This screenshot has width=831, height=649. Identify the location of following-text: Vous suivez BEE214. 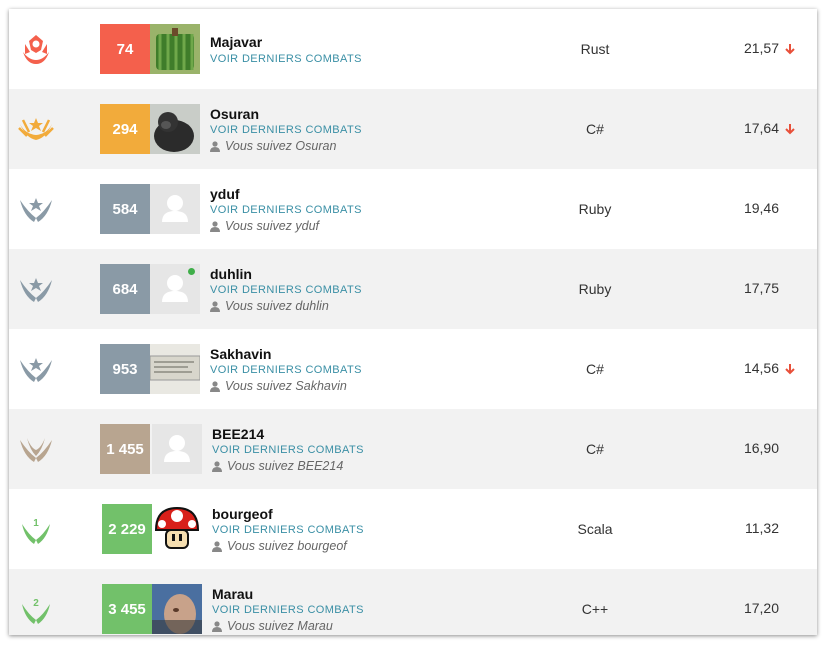
(285, 466).